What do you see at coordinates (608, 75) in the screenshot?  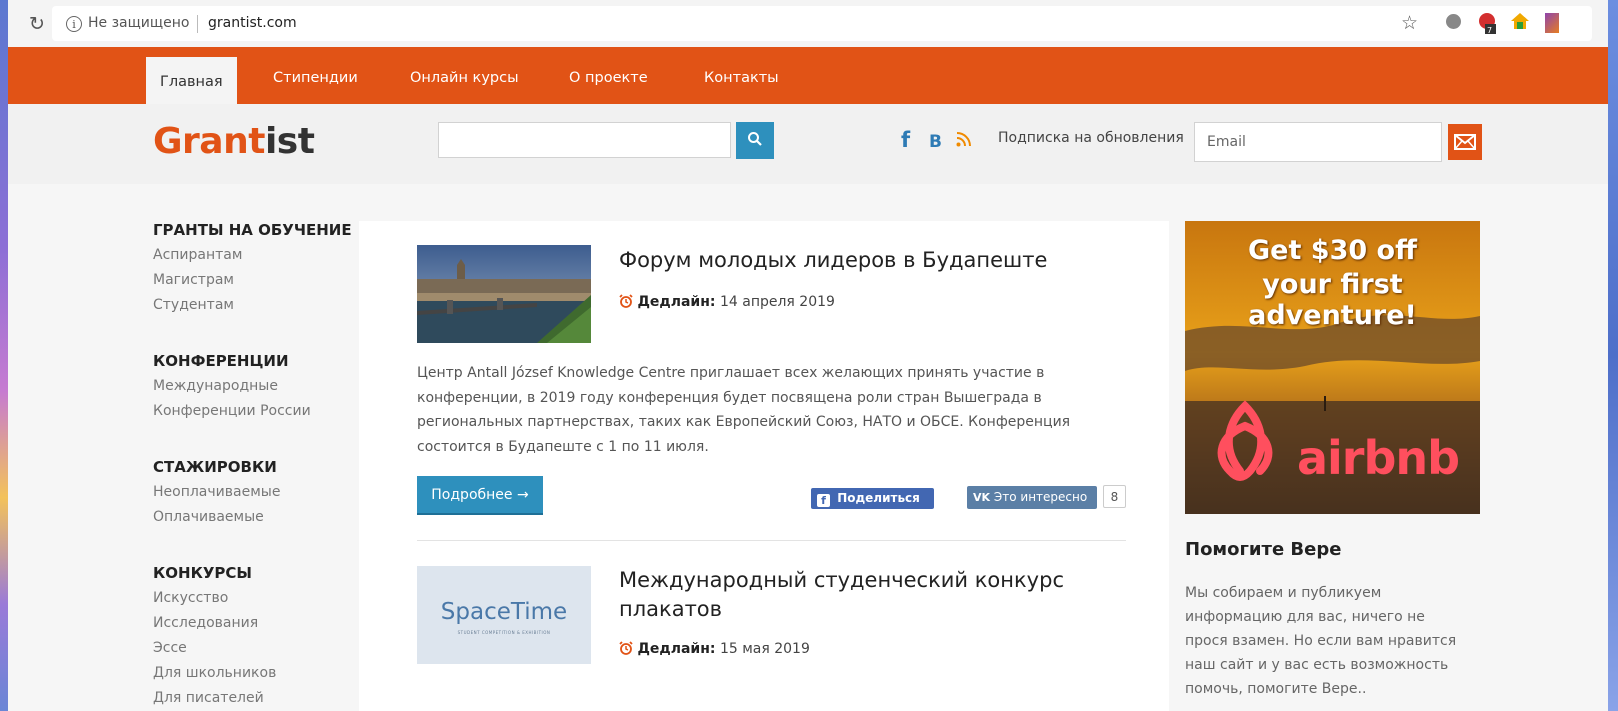 I see `nav-item-about: О проекте` at bounding box center [608, 75].